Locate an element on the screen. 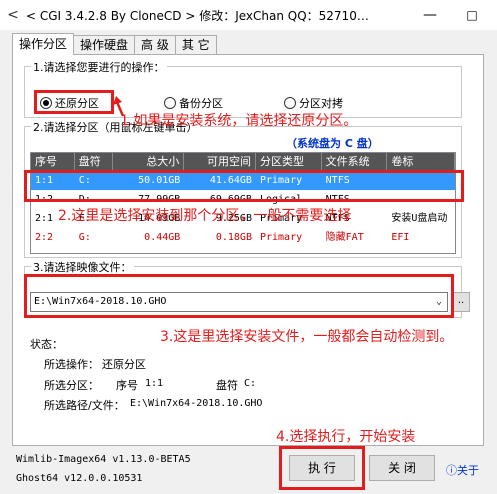 The height and width of the screenshot is (494, 497). wimlib-version: Wimlib-Imagex64 v1.13.0-BETA5 is located at coordinates (103, 459).